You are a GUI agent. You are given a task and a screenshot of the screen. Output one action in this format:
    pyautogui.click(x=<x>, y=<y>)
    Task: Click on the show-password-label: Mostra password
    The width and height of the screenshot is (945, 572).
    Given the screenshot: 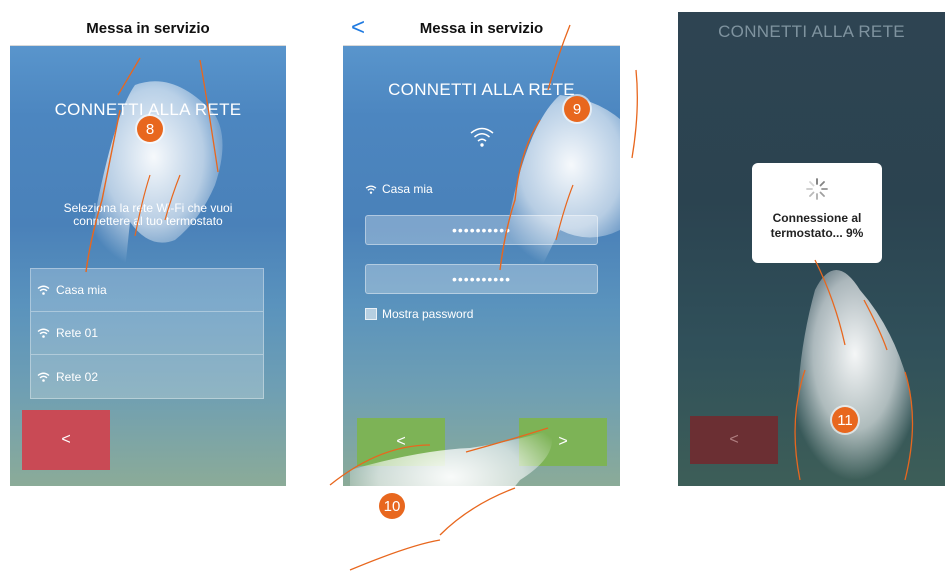 What is the action you would take?
    pyautogui.click(x=428, y=314)
    